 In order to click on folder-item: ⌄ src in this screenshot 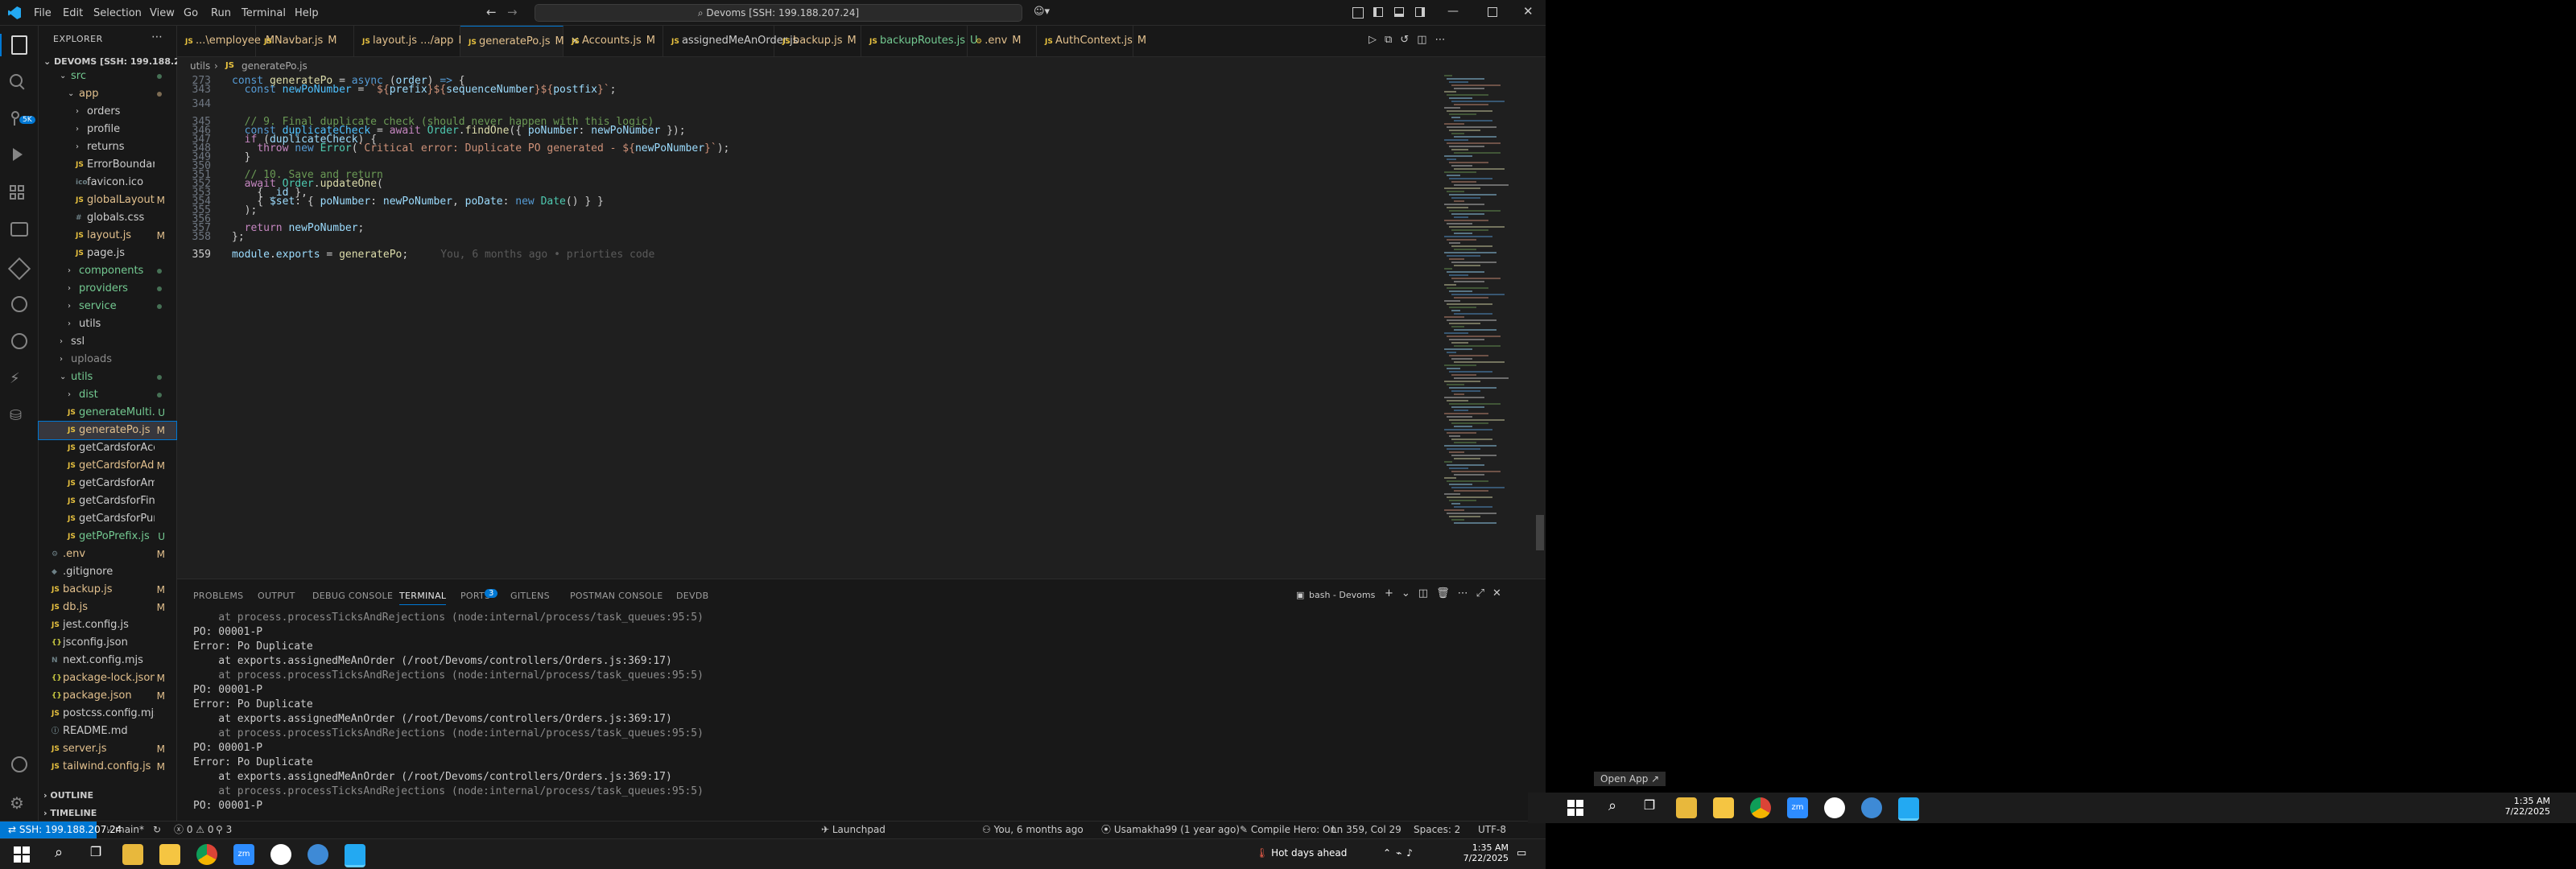, I will do `click(107, 76)`.